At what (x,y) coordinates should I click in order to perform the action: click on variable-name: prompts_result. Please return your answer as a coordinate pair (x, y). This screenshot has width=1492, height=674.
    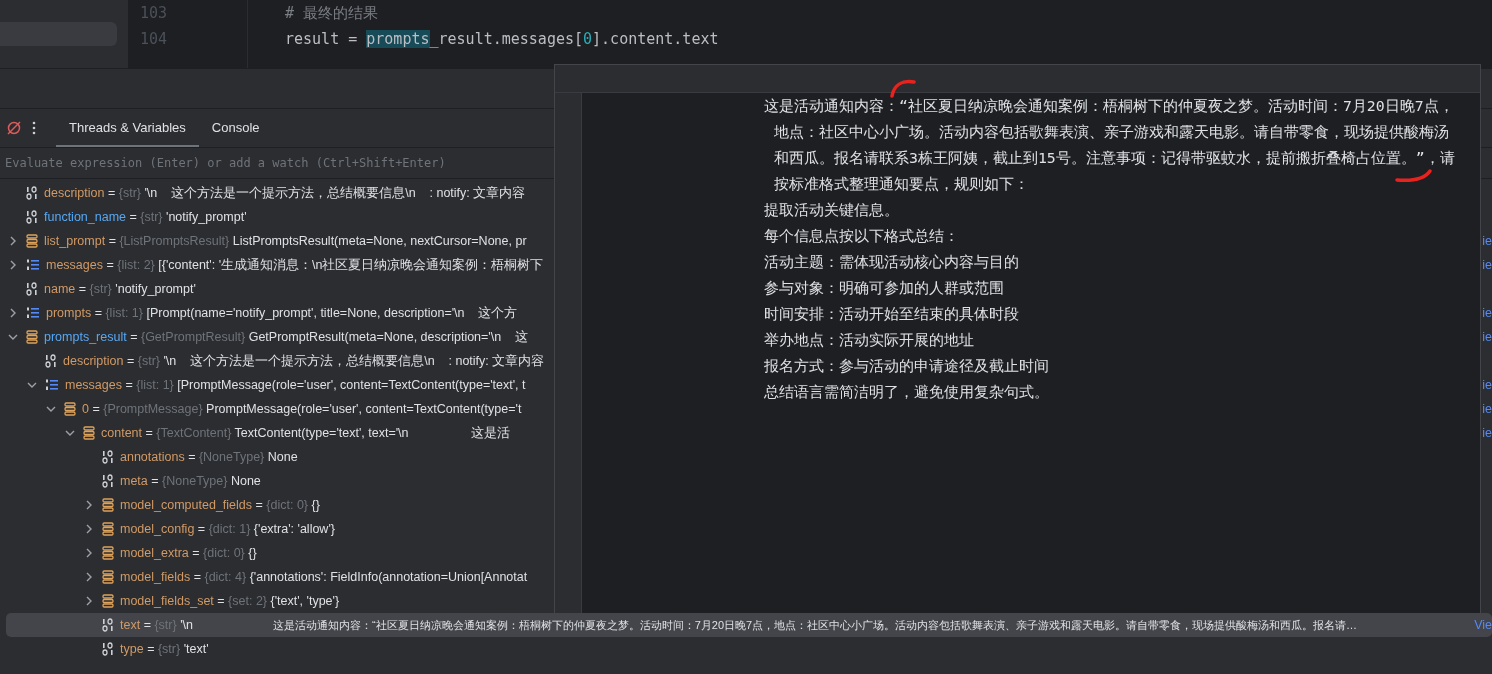
    Looking at the image, I should click on (85, 337).